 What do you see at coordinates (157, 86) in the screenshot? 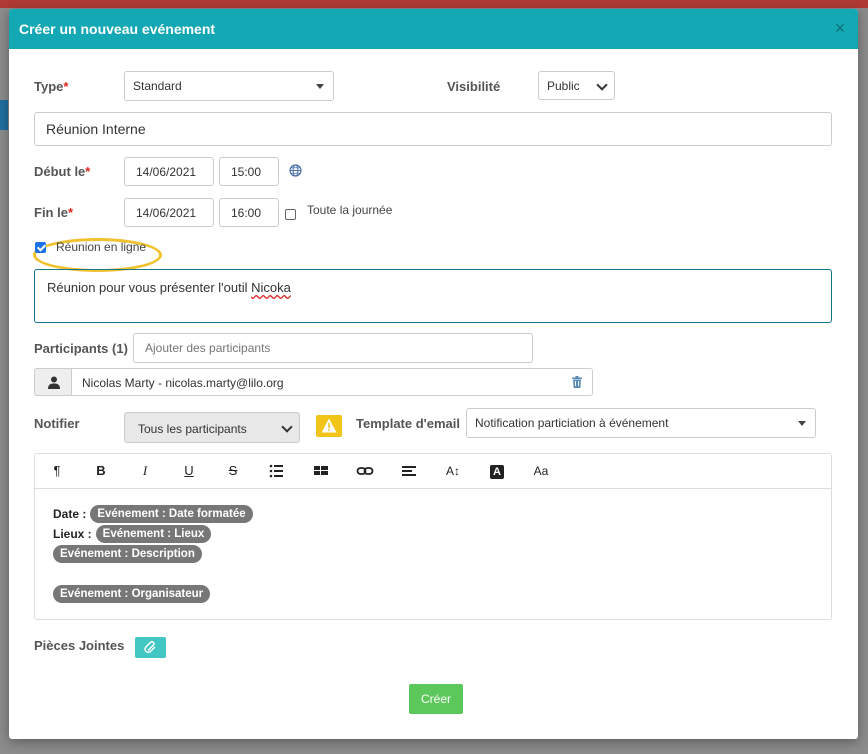
I see `type-select-value: Standard` at bounding box center [157, 86].